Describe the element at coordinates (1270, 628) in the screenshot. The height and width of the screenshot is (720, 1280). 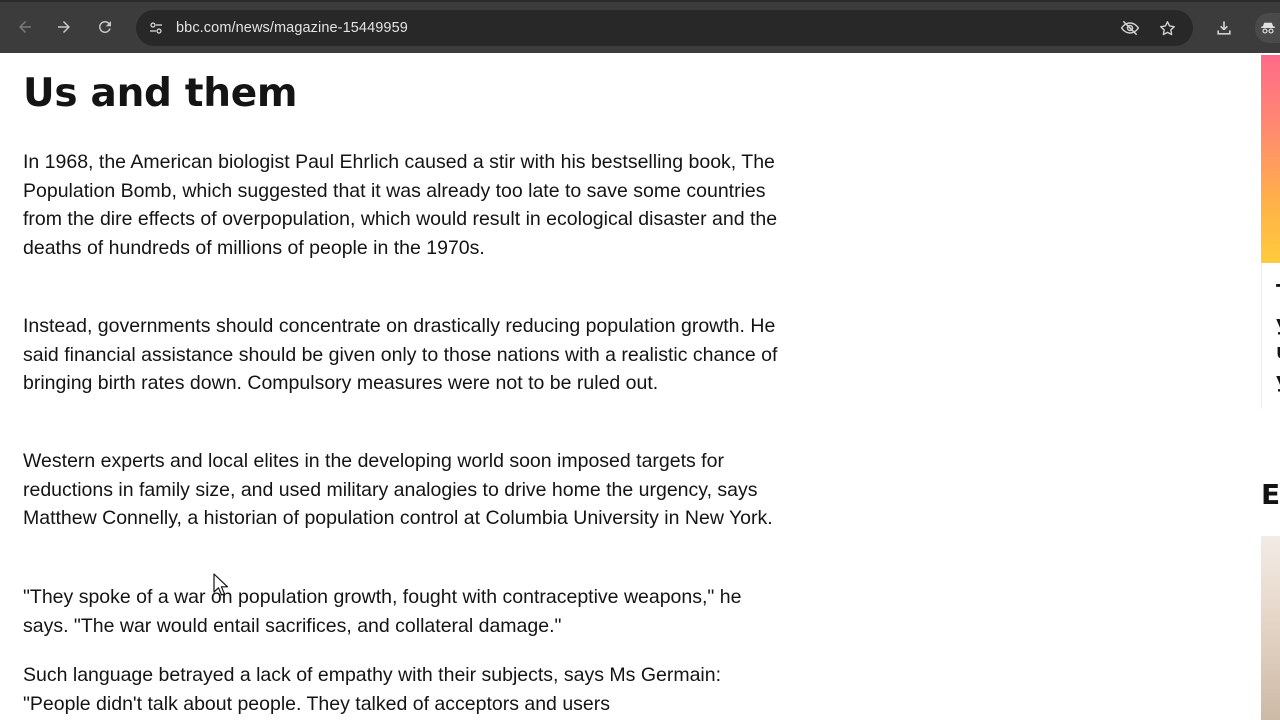
I see `sidebar-thumbnail` at that location.